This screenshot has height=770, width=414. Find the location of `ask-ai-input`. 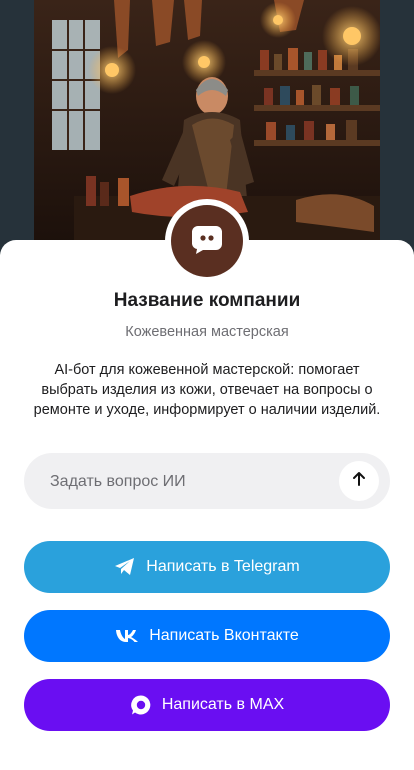

ask-ai-input is located at coordinates (190, 482).